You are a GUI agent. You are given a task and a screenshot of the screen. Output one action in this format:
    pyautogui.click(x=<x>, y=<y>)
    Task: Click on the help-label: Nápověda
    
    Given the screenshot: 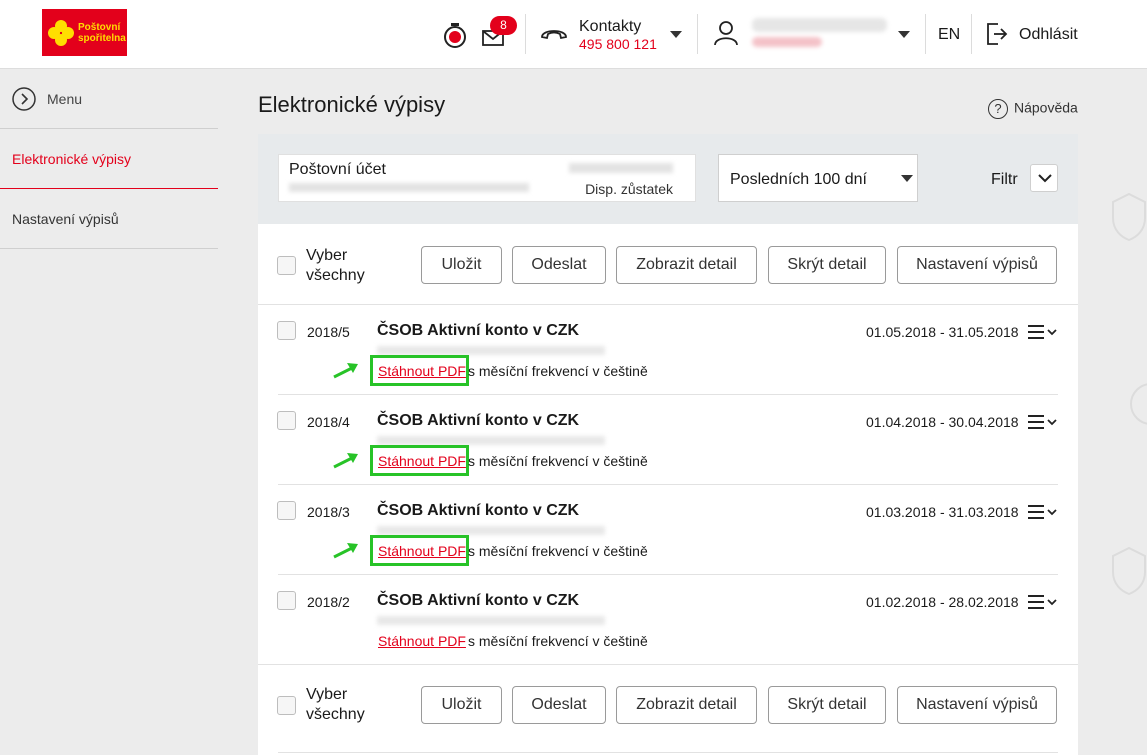 What is the action you would take?
    pyautogui.click(x=1046, y=107)
    